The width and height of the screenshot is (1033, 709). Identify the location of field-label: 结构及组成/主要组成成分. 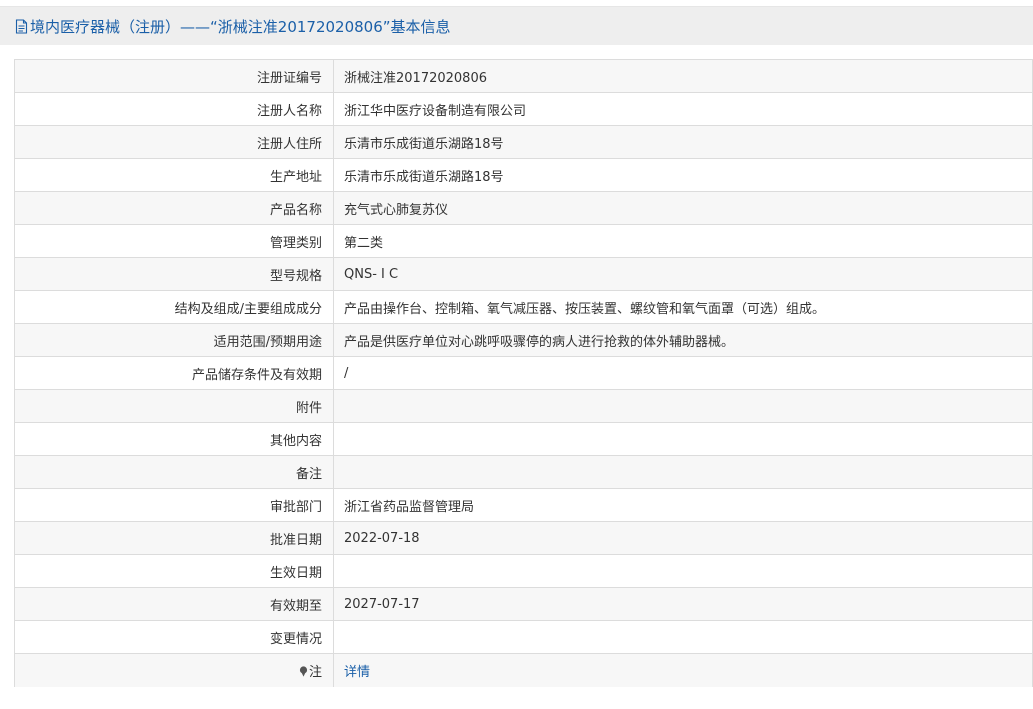
(174, 307).